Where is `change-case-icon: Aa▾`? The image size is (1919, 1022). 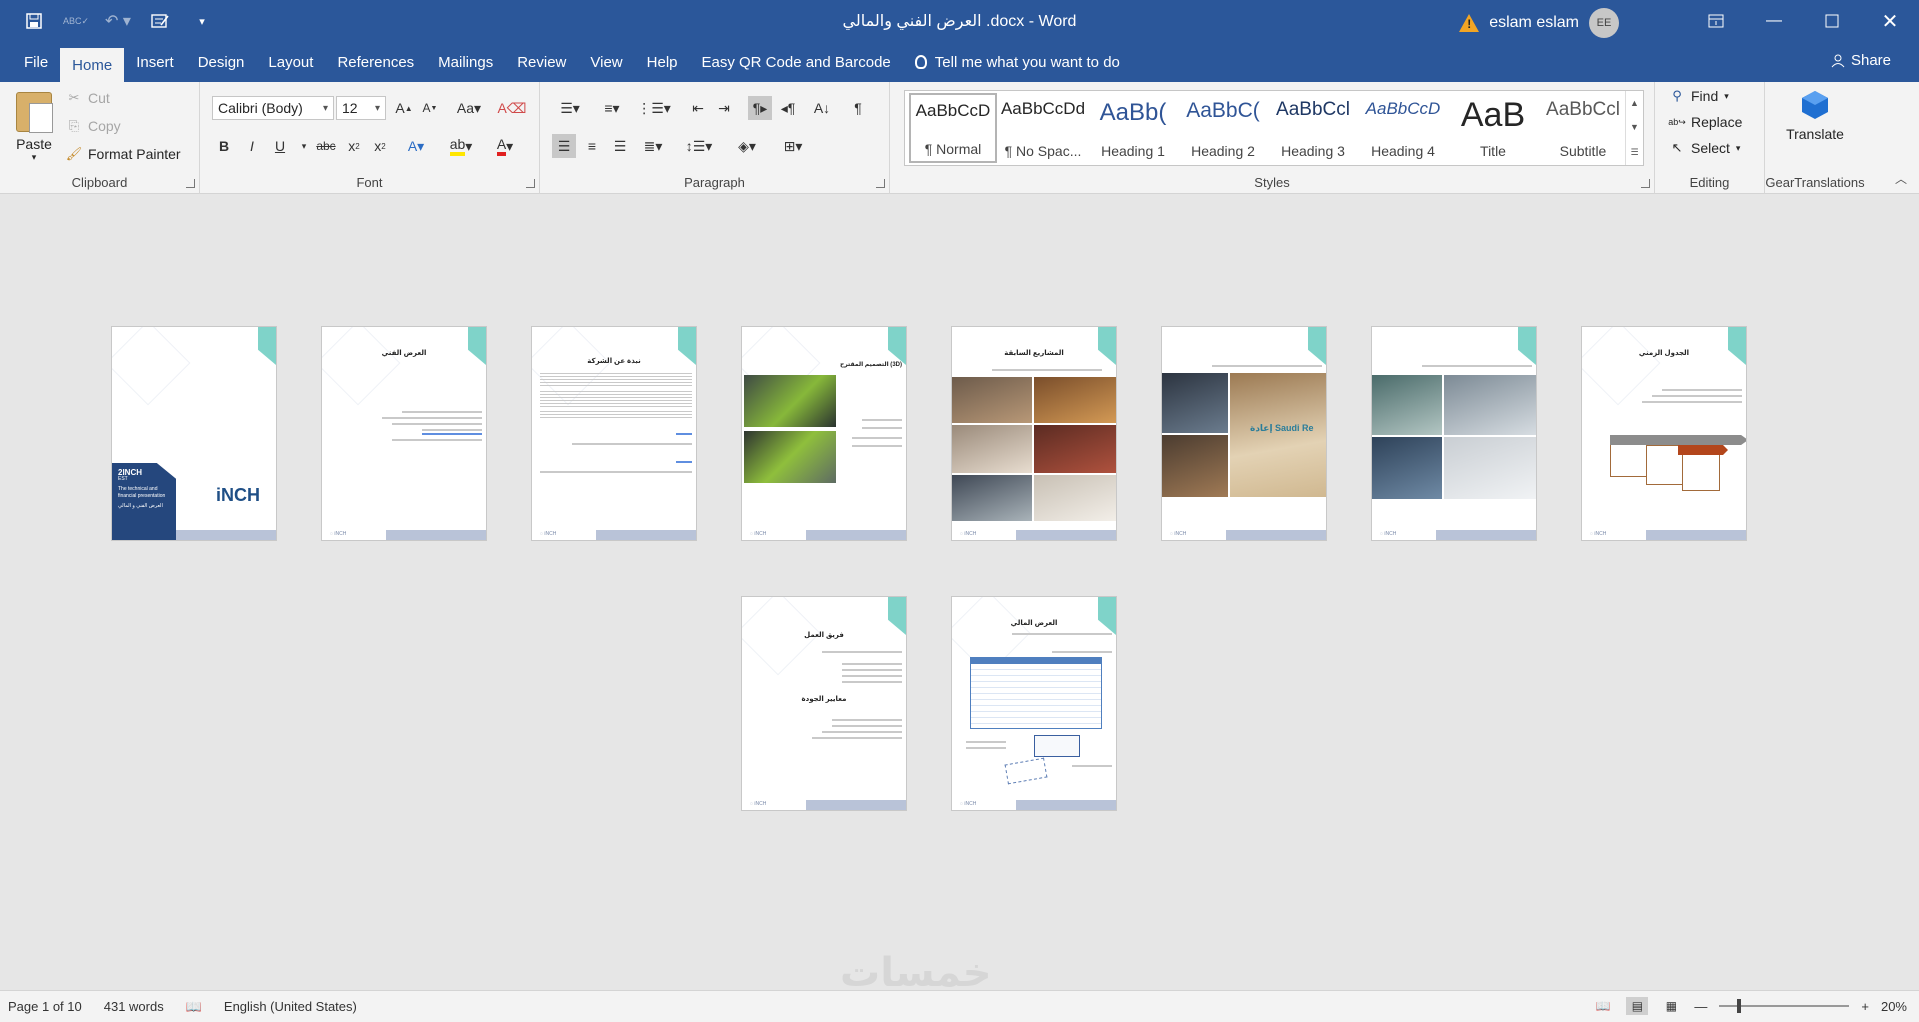
change-case-icon: Aa▾ is located at coordinates (469, 108).